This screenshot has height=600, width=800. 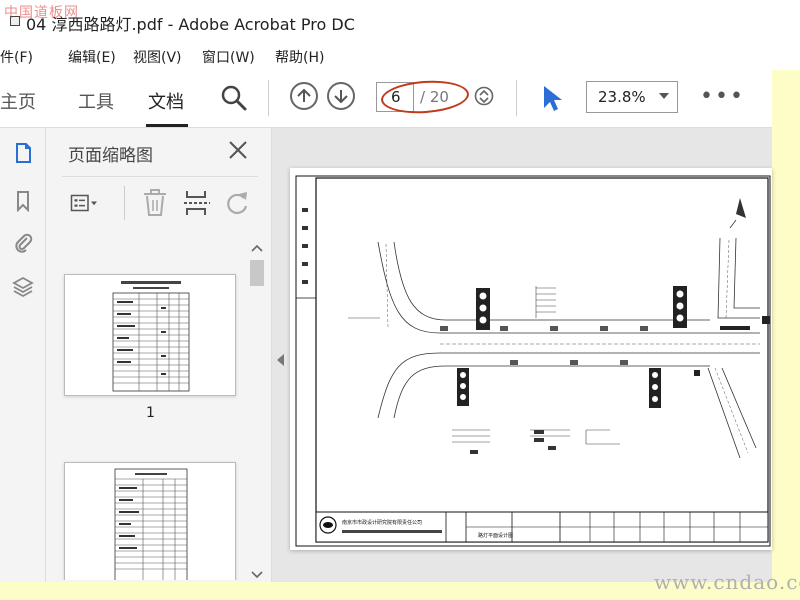 I want to click on more-options-icon: •••, so click(x=722, y=96).